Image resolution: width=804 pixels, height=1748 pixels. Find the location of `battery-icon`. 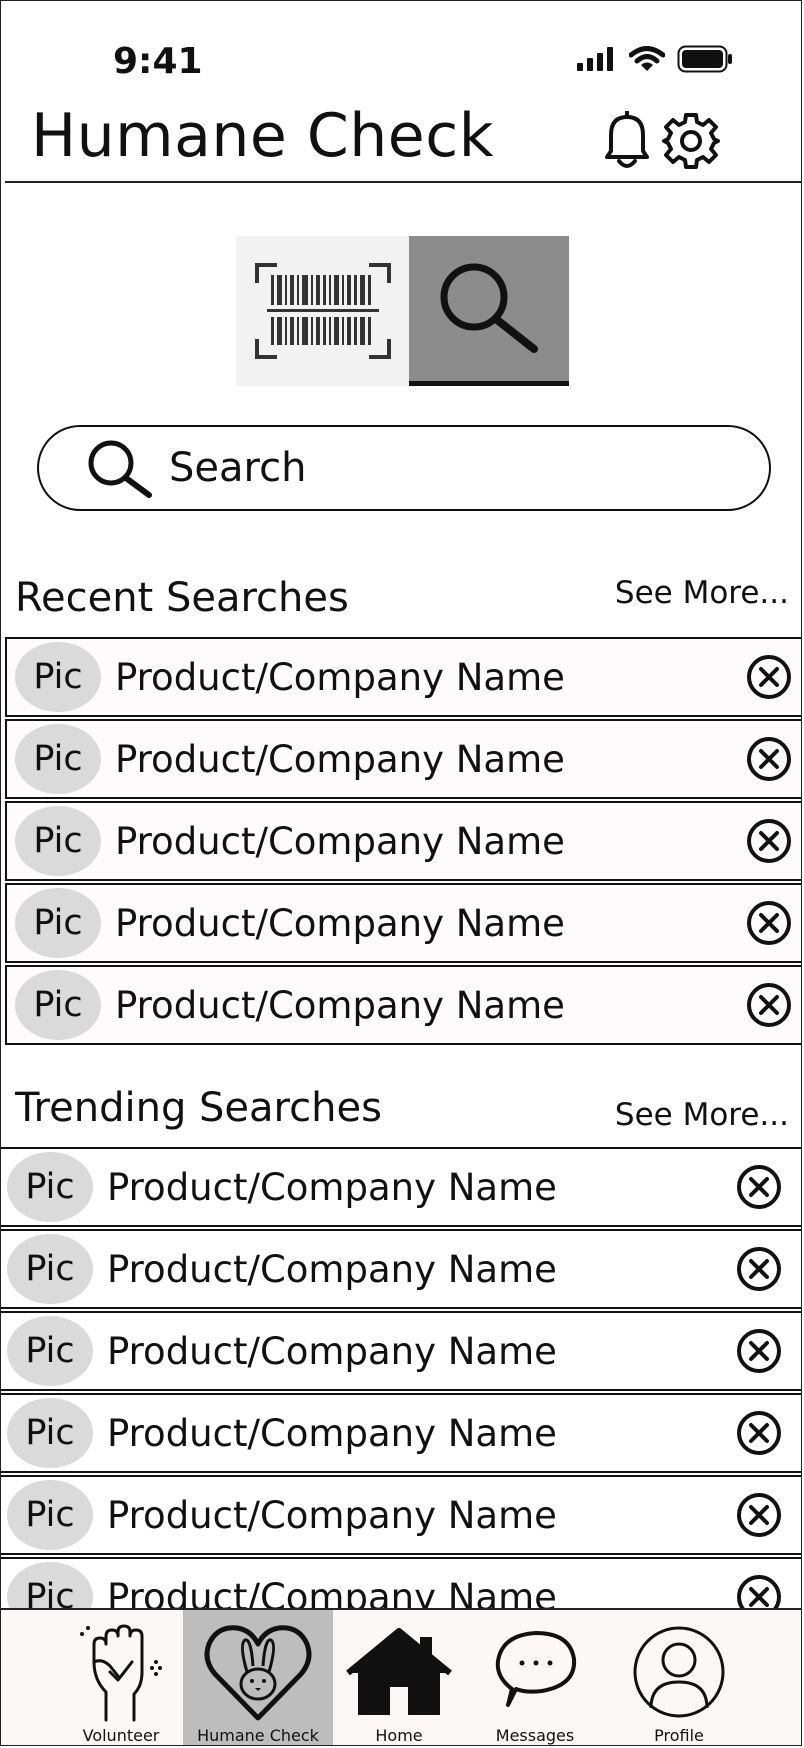

battery-icon is located at coordinates (704, 59).